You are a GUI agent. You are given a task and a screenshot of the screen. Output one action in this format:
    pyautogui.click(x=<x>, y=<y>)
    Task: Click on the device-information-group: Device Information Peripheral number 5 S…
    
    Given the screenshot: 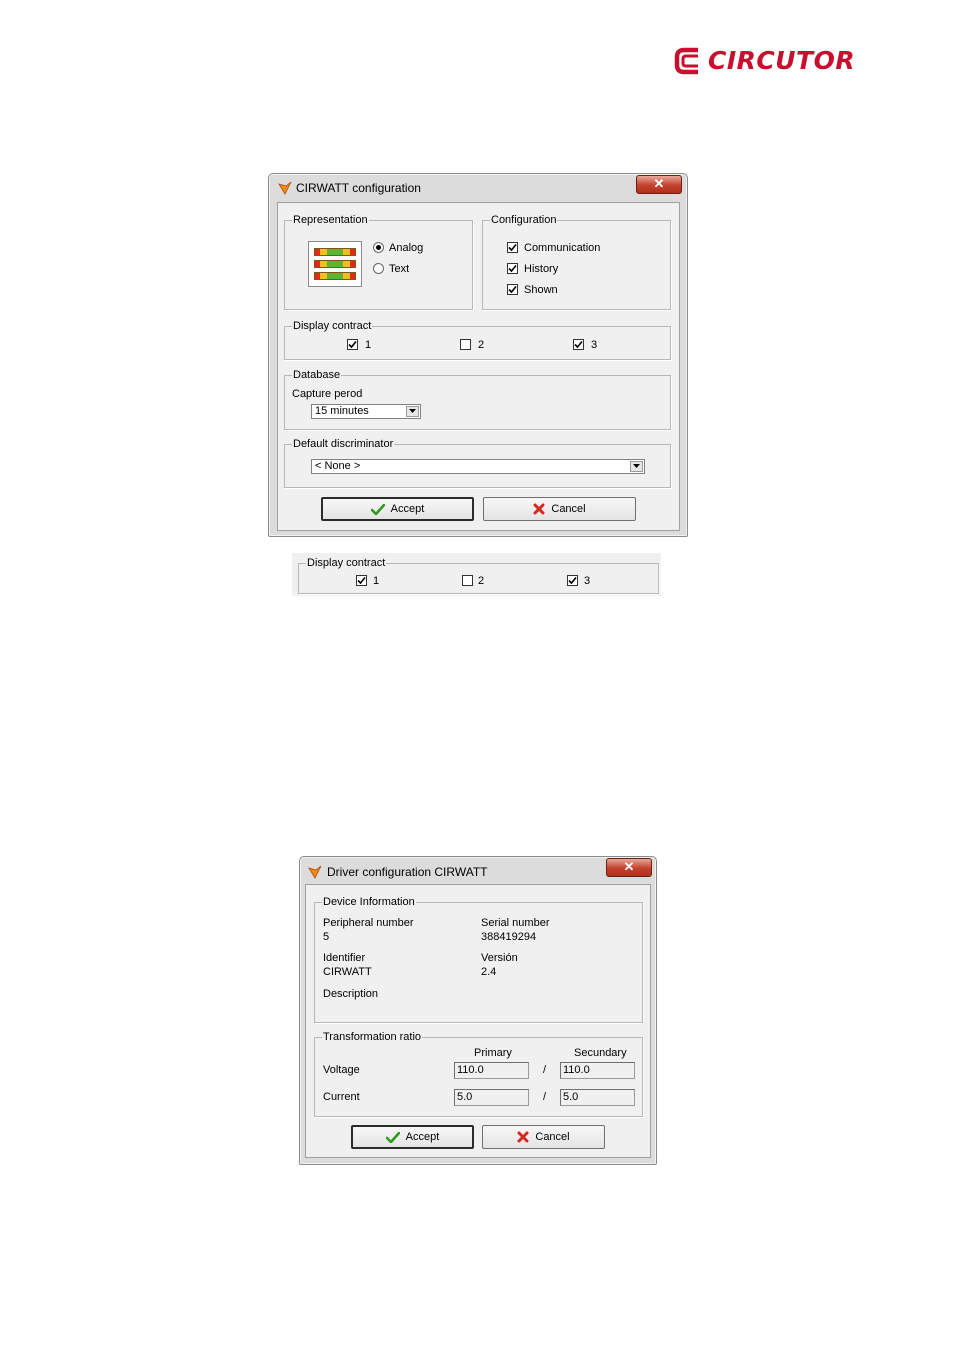 What is the action you would take?
    pyautogui.click(x=478, y=959)
    